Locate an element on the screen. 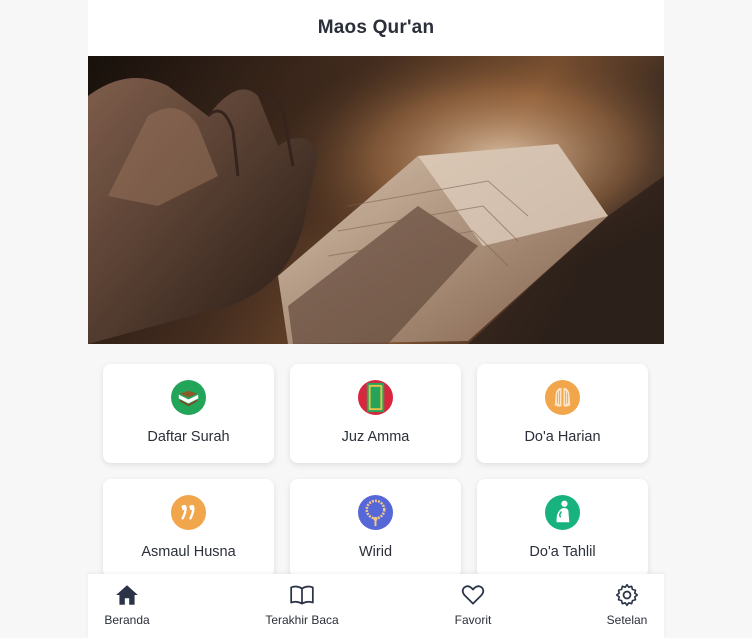  menu-label: Daftar Surah is located at coordinates (188, 437).